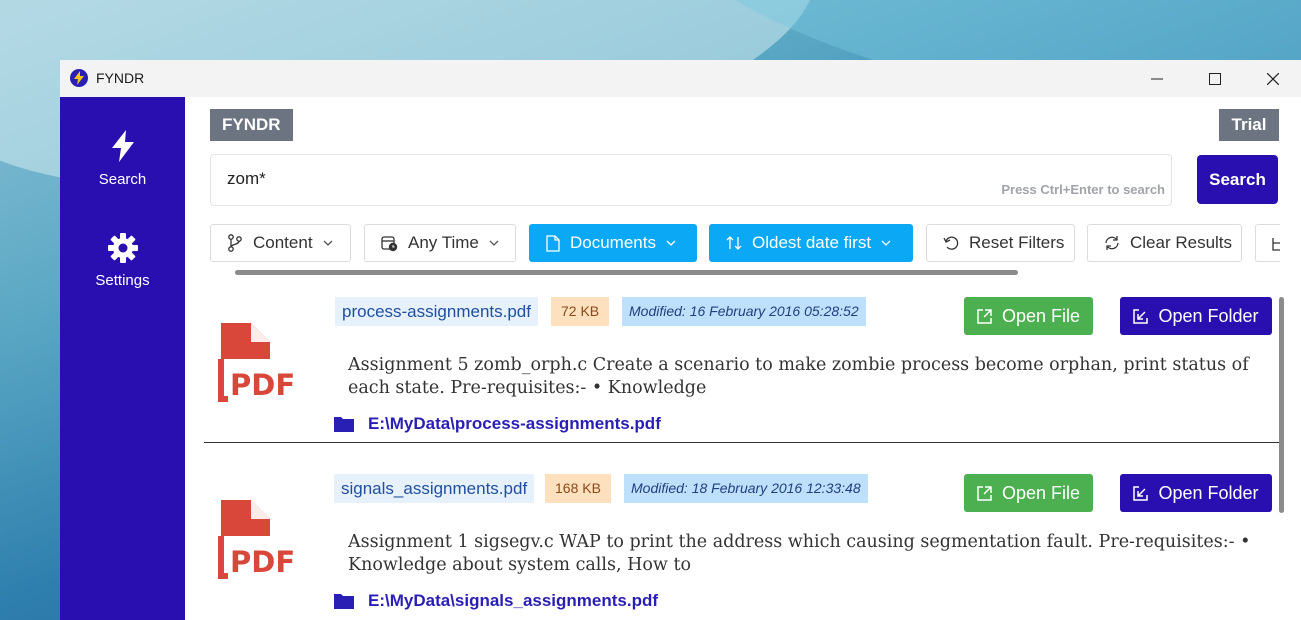 This screenshot has width=1301, height=620. Describe the element at coordinates (1017, 242) in the screenshot. I see `reset-filters-label: Reset Filters` at that location.